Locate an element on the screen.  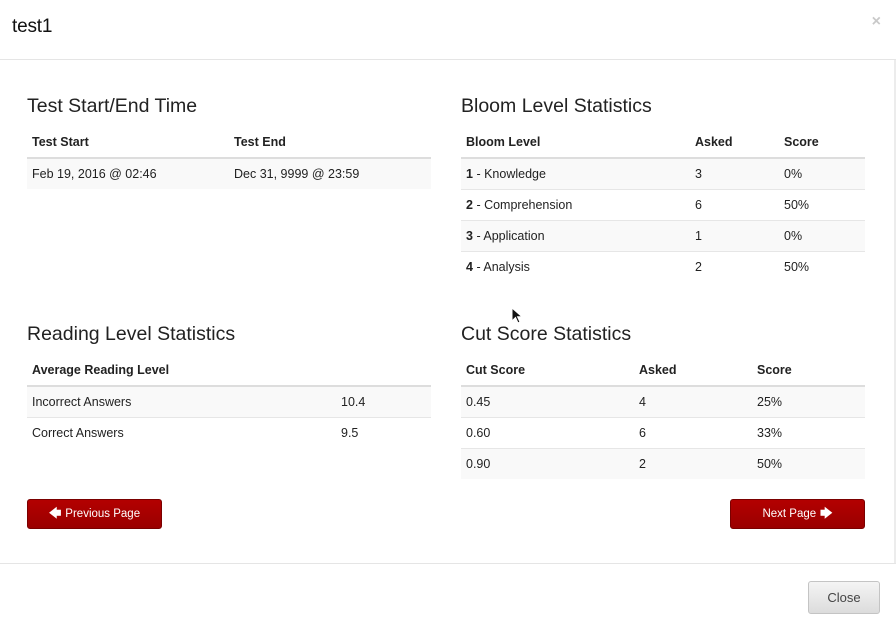
column-header: Bloom Level is located at coordinates (575, 143).